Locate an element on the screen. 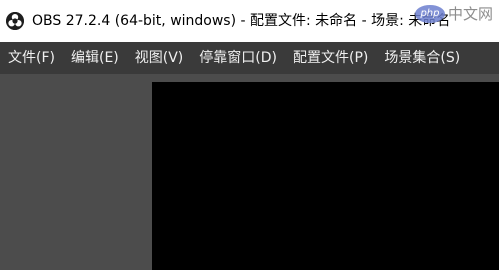 The height and width of the screenshot is (270, 499). menu-profile: 配置文件(P) is located at coordinates (330, 58).